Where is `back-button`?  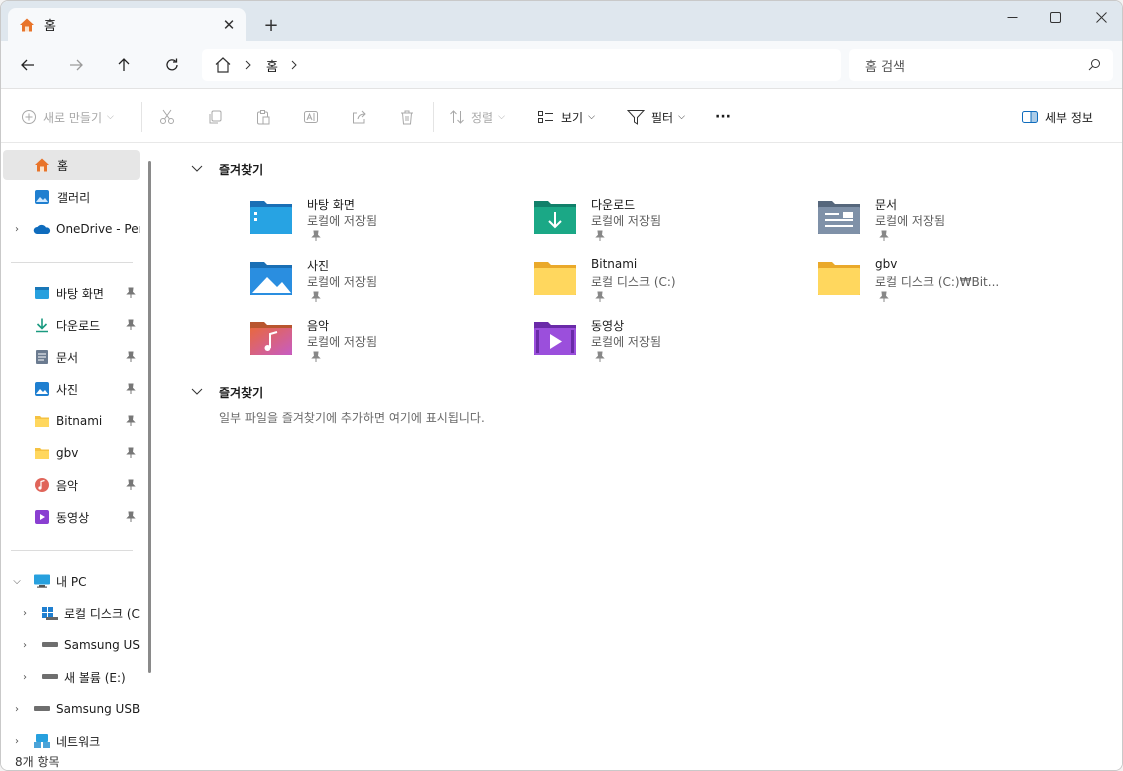 back-button is located at coordinates (28, 65).